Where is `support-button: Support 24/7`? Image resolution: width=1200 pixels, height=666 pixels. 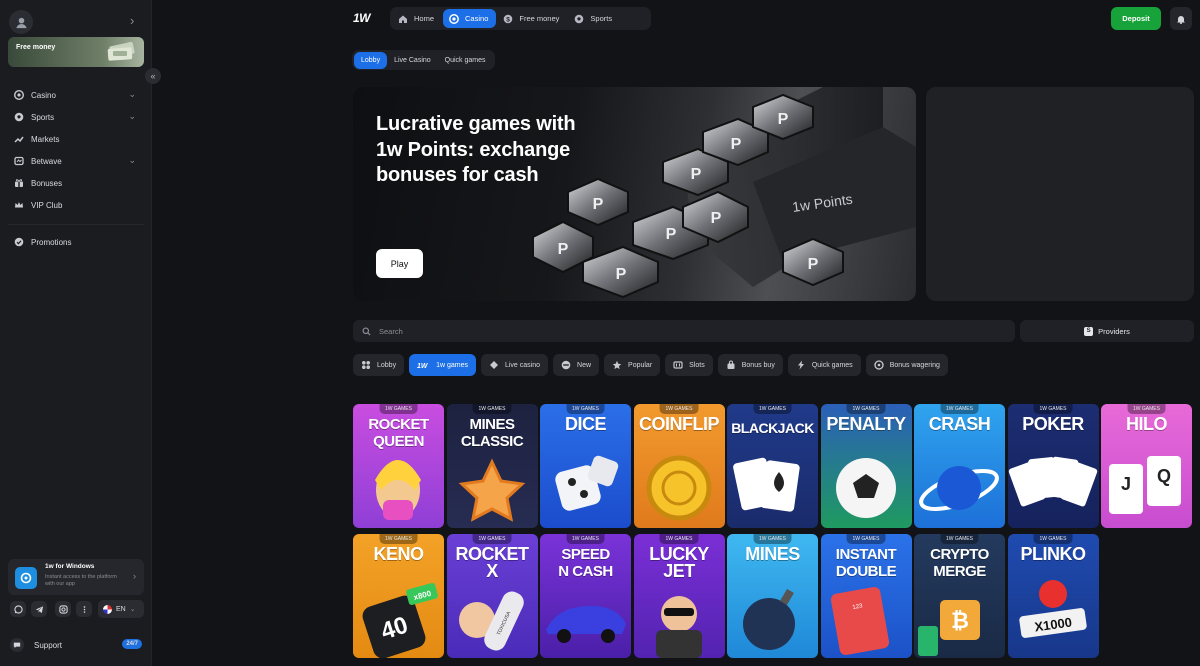 support-button: Support 24/7 is located at coordinates (76, 645).